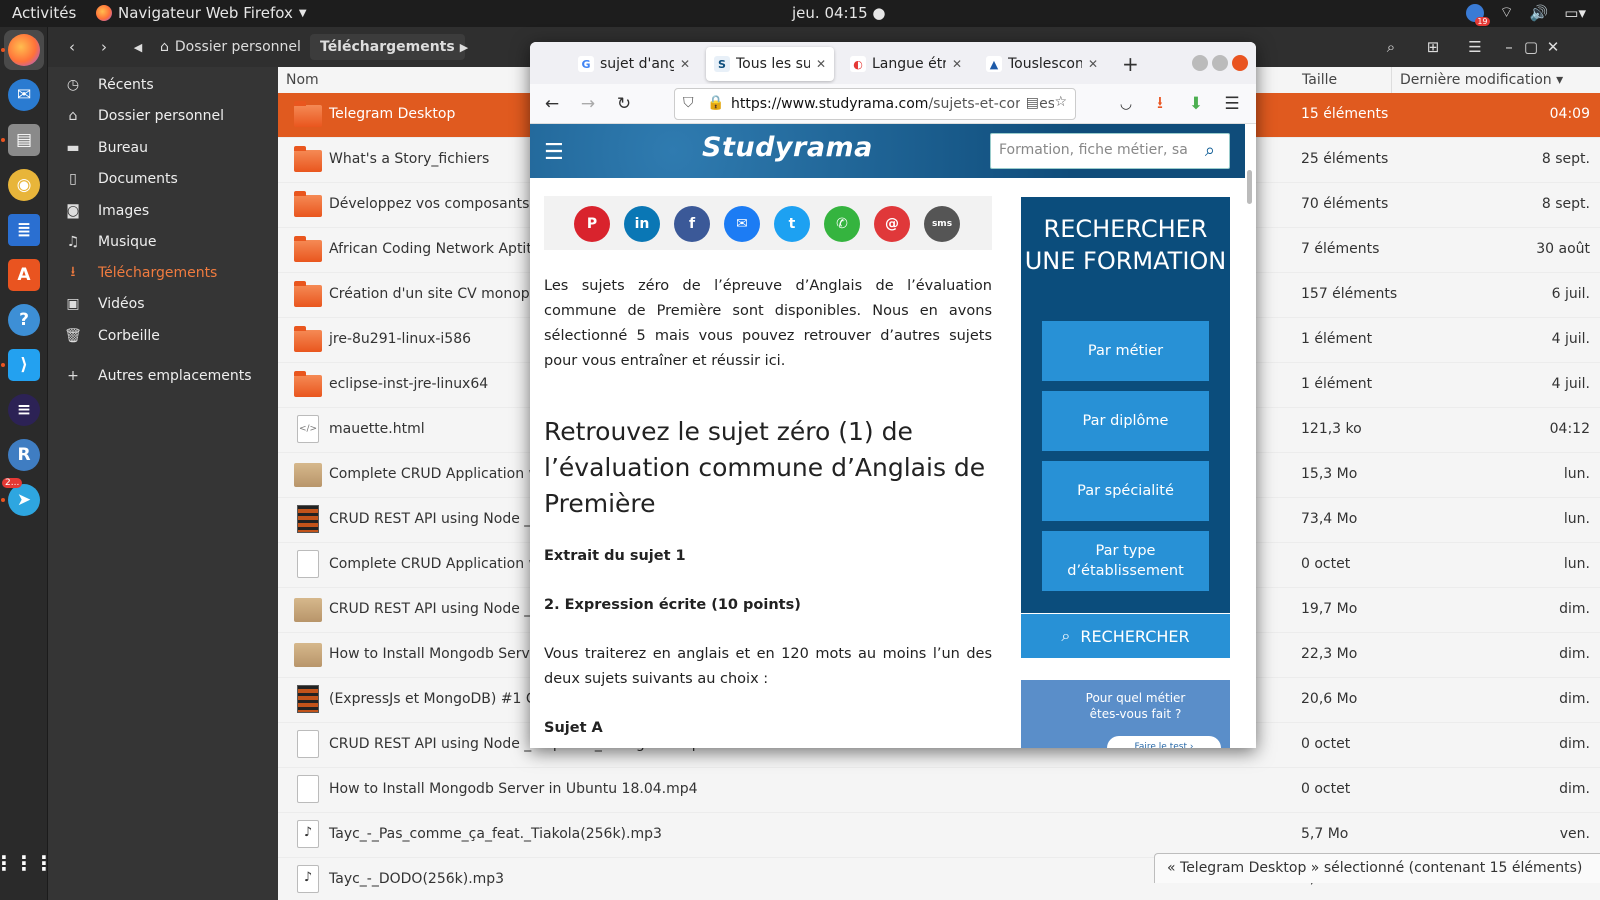 The height and width of the screenshot is (900, 1600). Describe the element at coordinates (138, 47) in the screenshot. I see `breadcrumb-left-arrow: ◀` at that location.